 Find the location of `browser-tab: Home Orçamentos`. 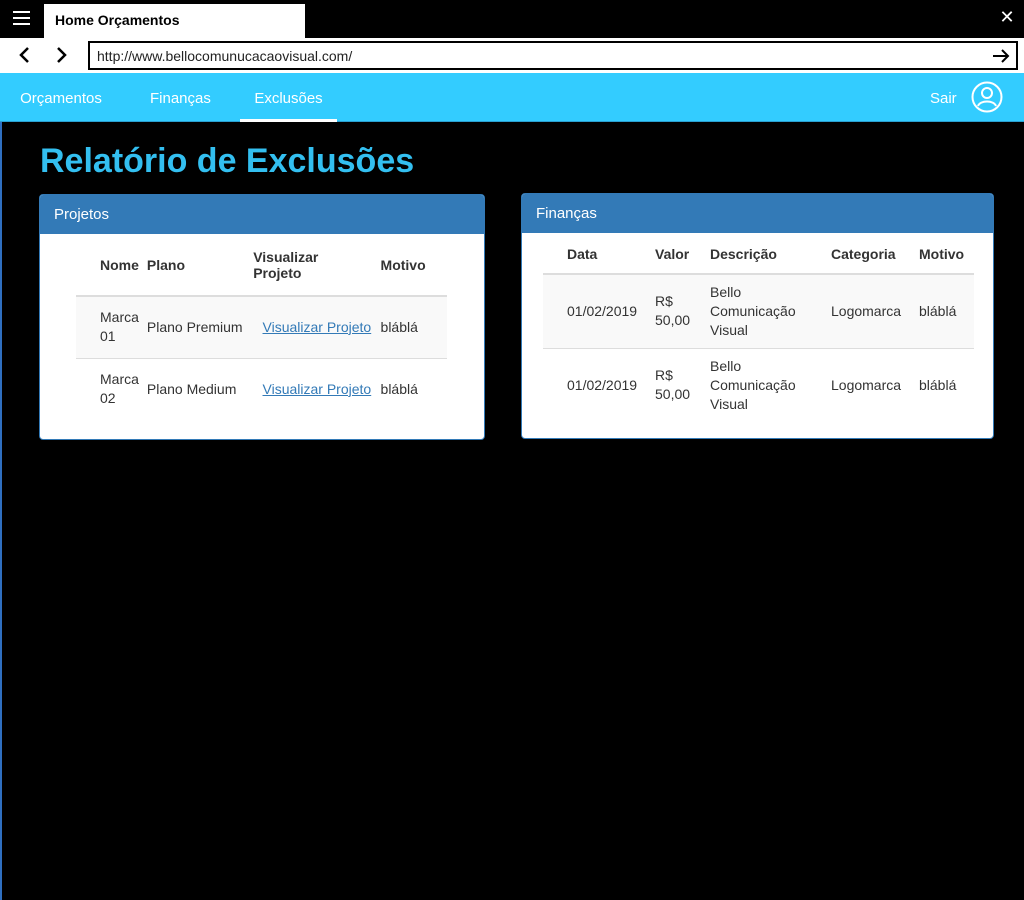

browser-tab: Home Orçamentos is located at coordinates (174, 21).